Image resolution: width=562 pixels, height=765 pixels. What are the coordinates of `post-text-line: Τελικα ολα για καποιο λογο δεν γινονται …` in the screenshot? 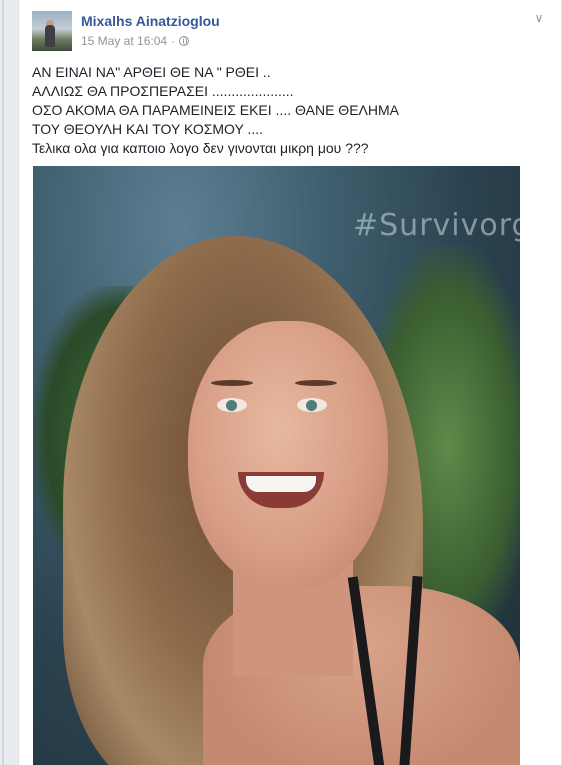 It's located at (200, 148).